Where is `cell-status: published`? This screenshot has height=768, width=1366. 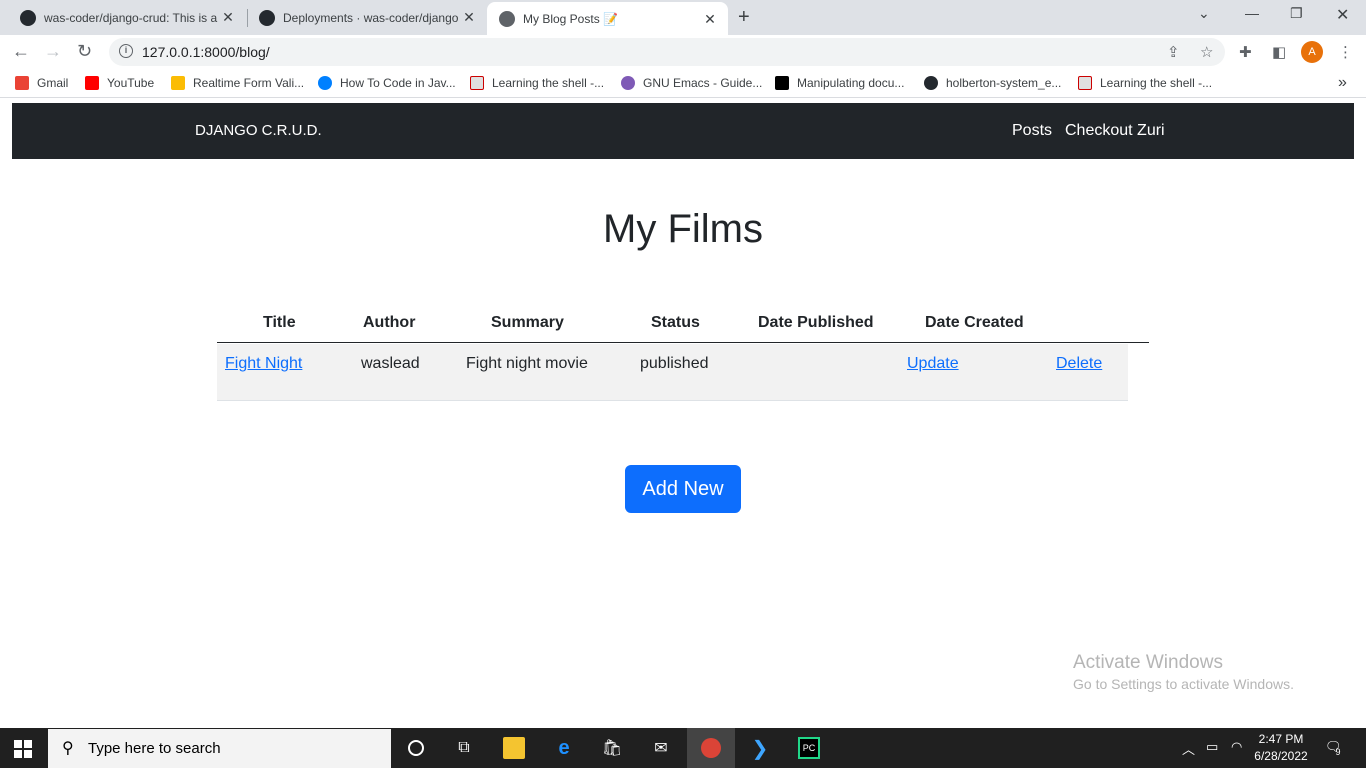 cell-status: published is located at coordinates (674, 363).